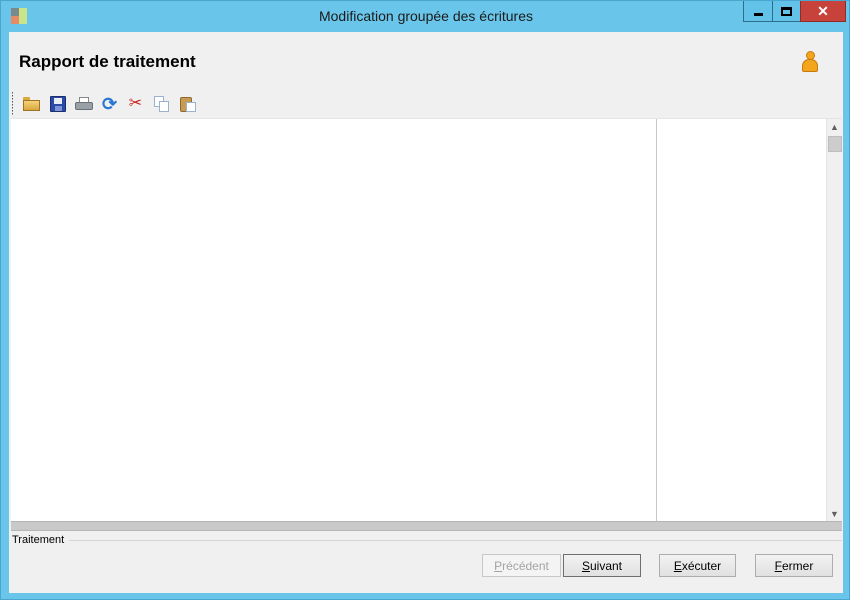 This screenshot has width=850, height=600. I want to click on close-icon: ✕, so click(823, 11).